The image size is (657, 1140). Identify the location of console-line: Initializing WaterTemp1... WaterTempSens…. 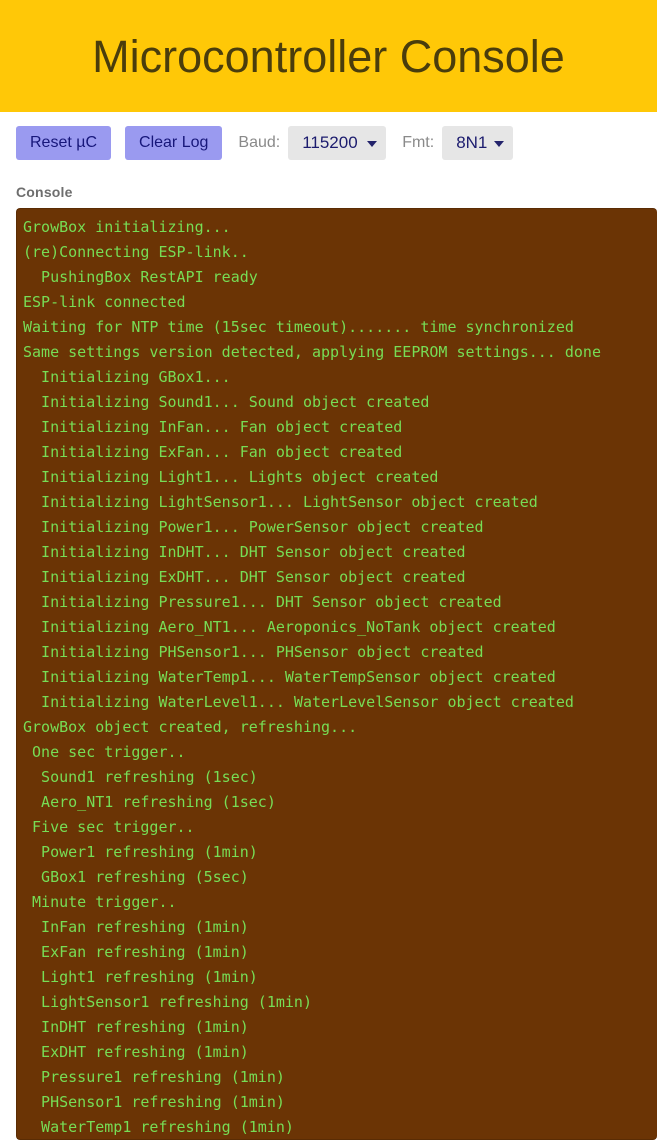
(289, 677).